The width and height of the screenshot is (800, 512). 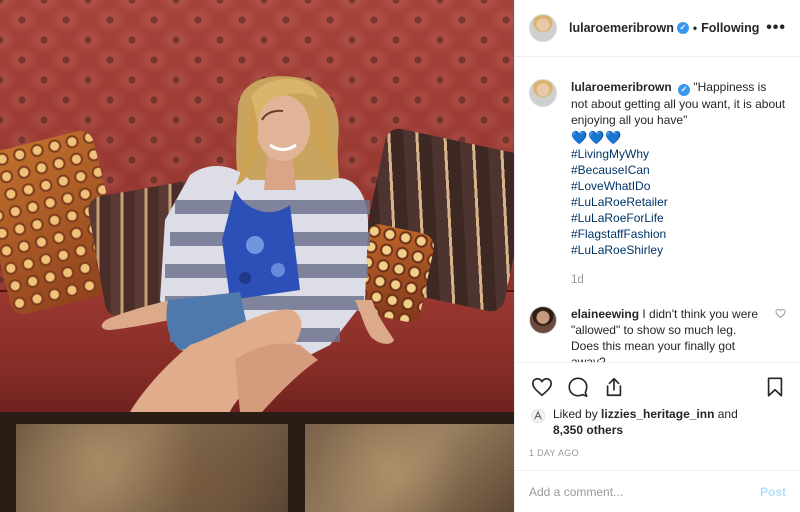 What do you see at coordinates (577, 414) in the screenshot?
I see `likes-prefix: Liked by` at bounding box center [577, 414].